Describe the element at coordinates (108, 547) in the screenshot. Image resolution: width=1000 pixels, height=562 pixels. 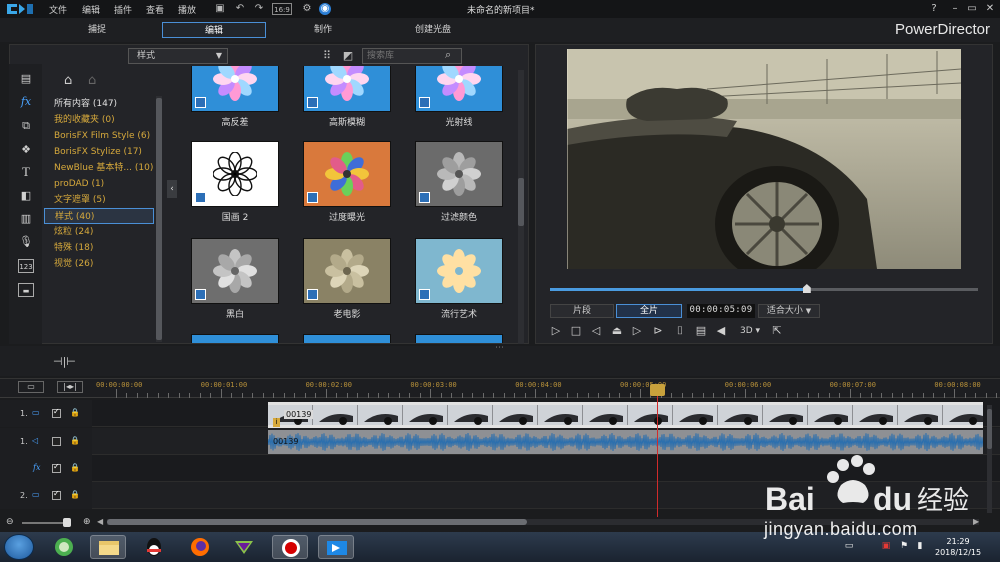
I see `taskbar-app-explorer-icon` at that location.